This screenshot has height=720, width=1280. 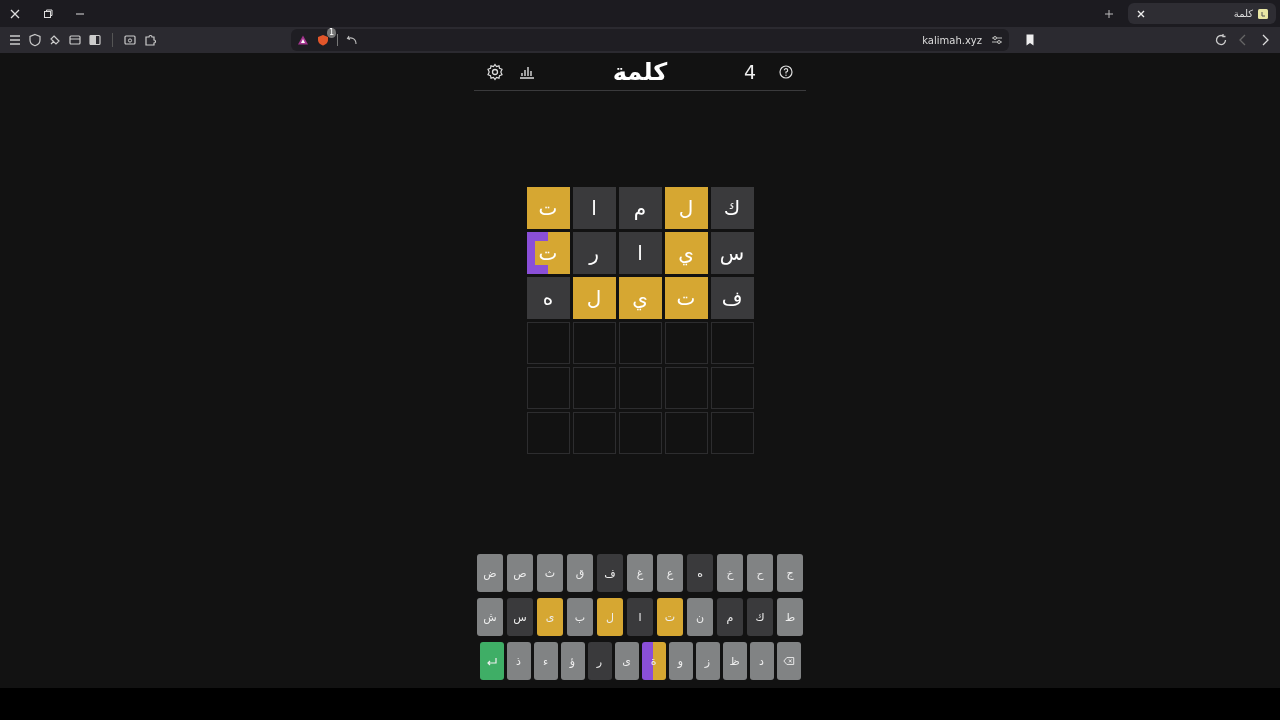 What do you see at coordinates (650, 40) in the screenshot?
I see `address-bar: 1 kalimah.xyz` at bounding box center [650, 40].